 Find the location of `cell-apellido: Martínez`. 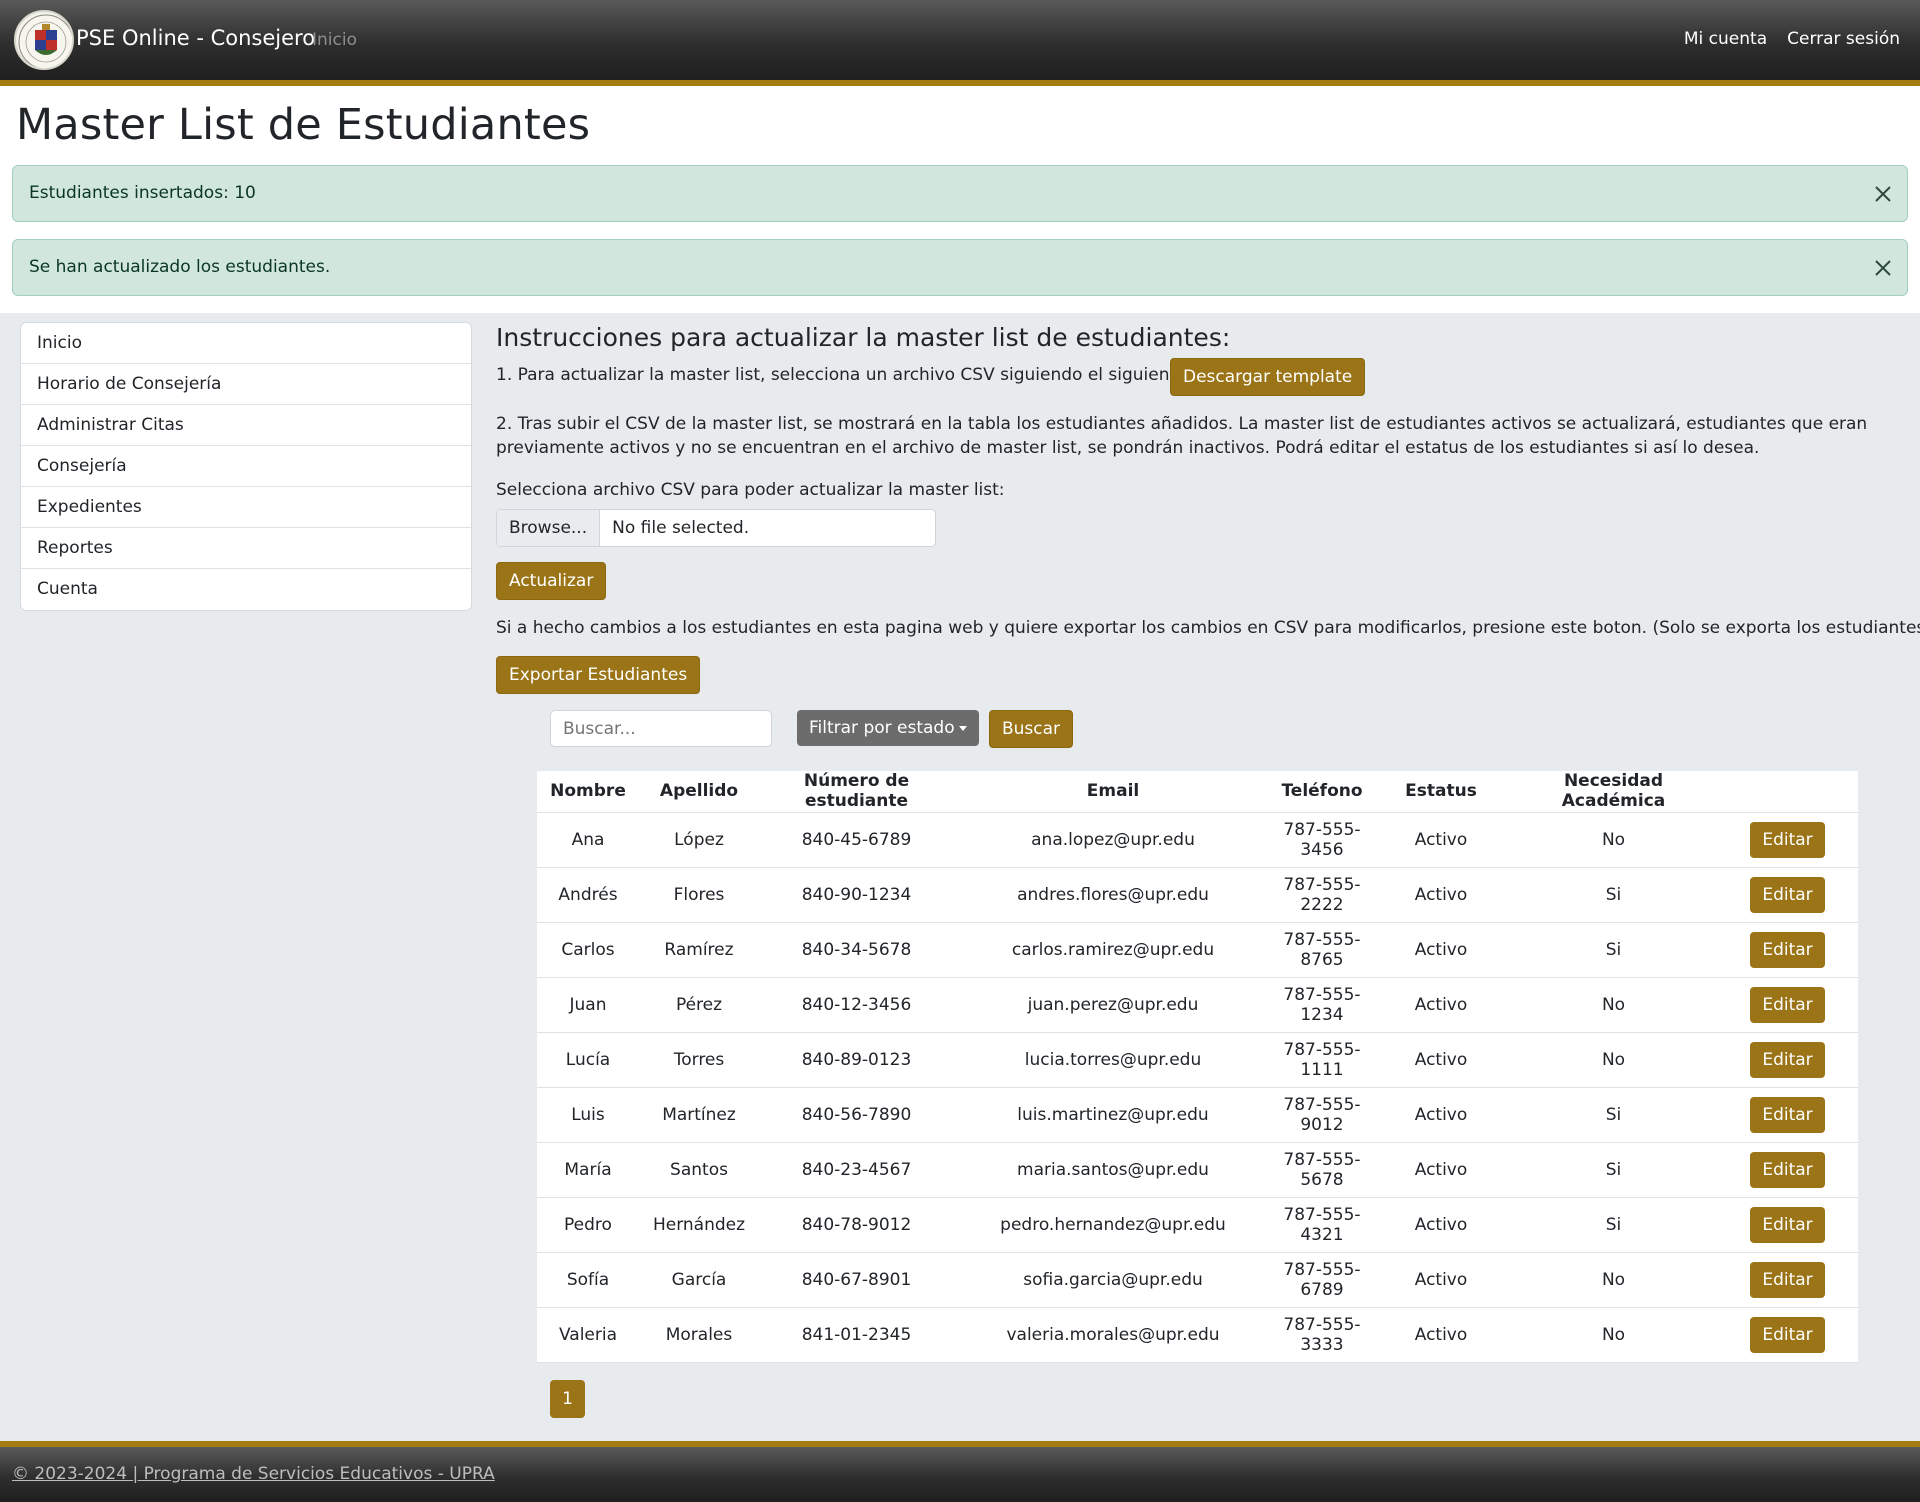

cell-apellido: Martínez is located at coordinates (699, 1115).